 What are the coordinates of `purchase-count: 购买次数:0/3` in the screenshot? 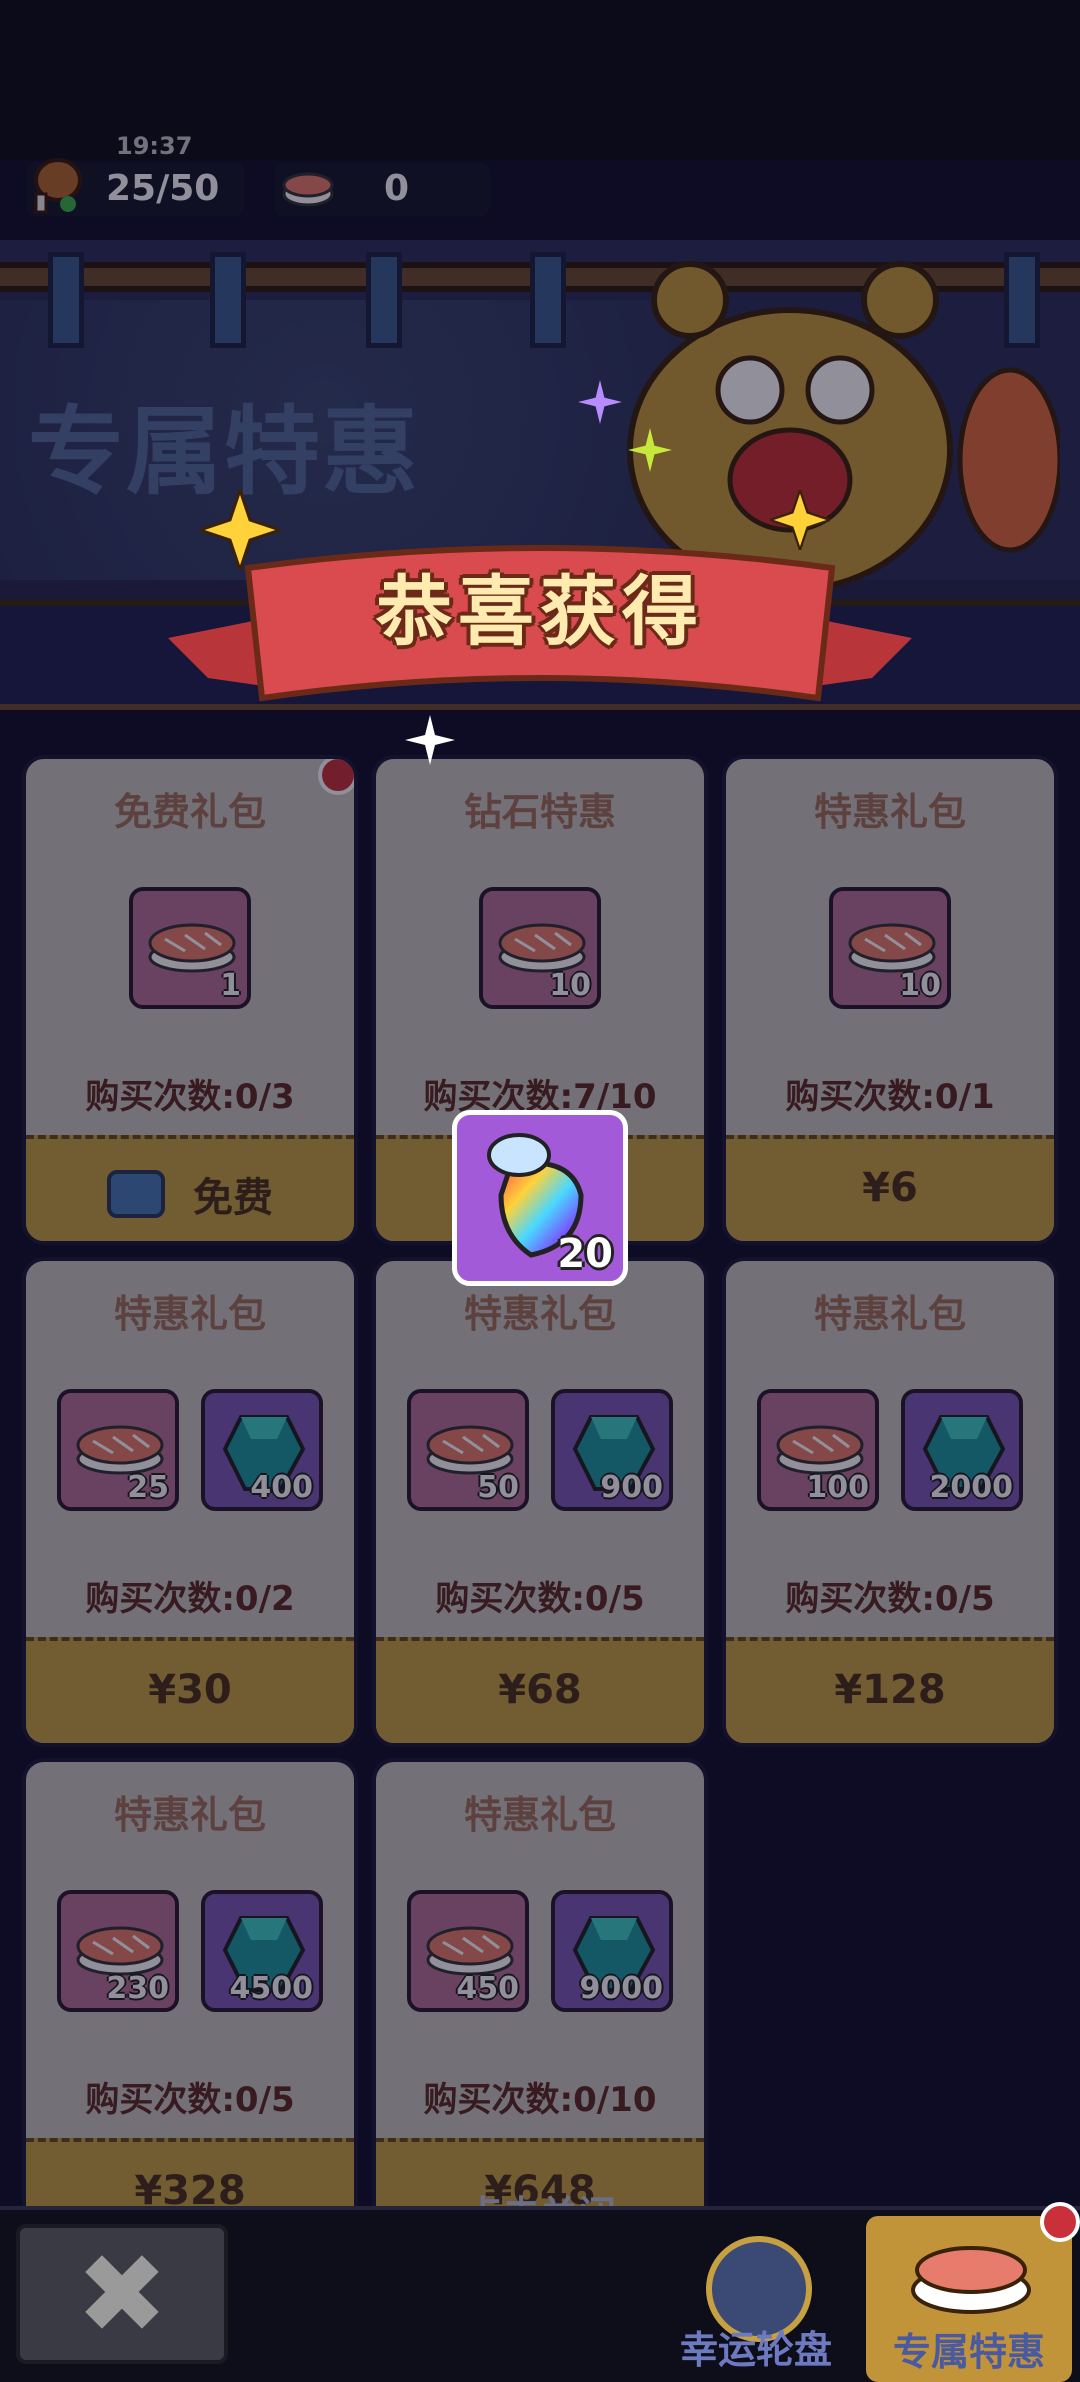 It's located at (190, 1097).